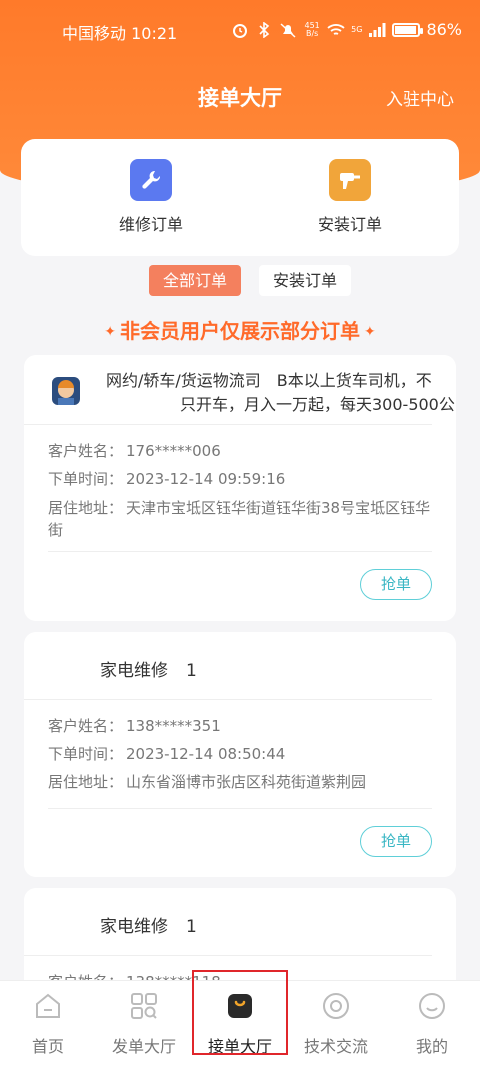 The height and width of the screenshot is (1066, 480). Describe the element at coordinates (48, 1024) in the screenshot. I see `tab-home: 首页` at that location.